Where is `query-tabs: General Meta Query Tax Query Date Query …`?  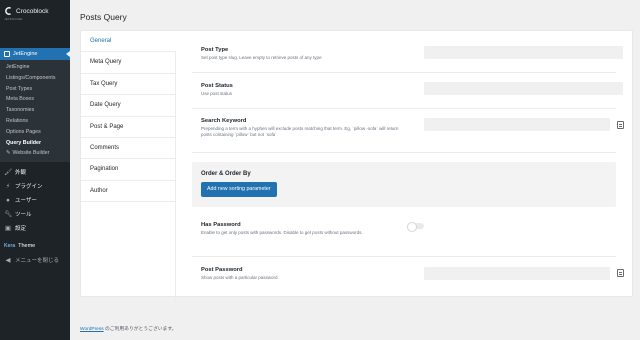 query-tabs: General Meta Query Tax Query Date Query … is located at coordinates (128, 167).